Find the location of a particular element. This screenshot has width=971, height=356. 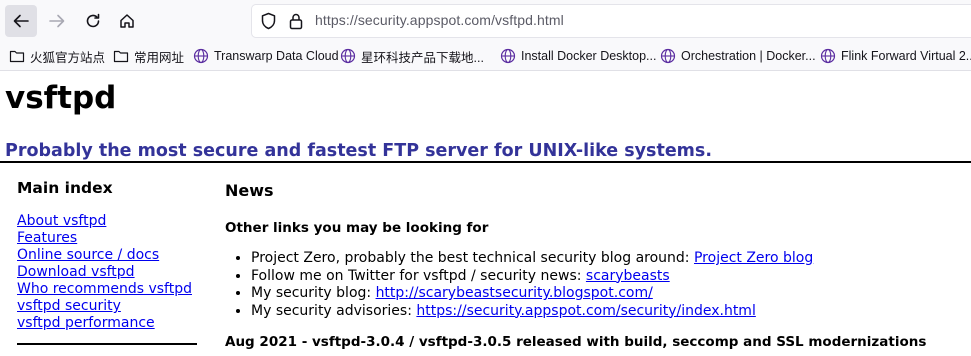

reload-icon is located at coordinates (93, 20).